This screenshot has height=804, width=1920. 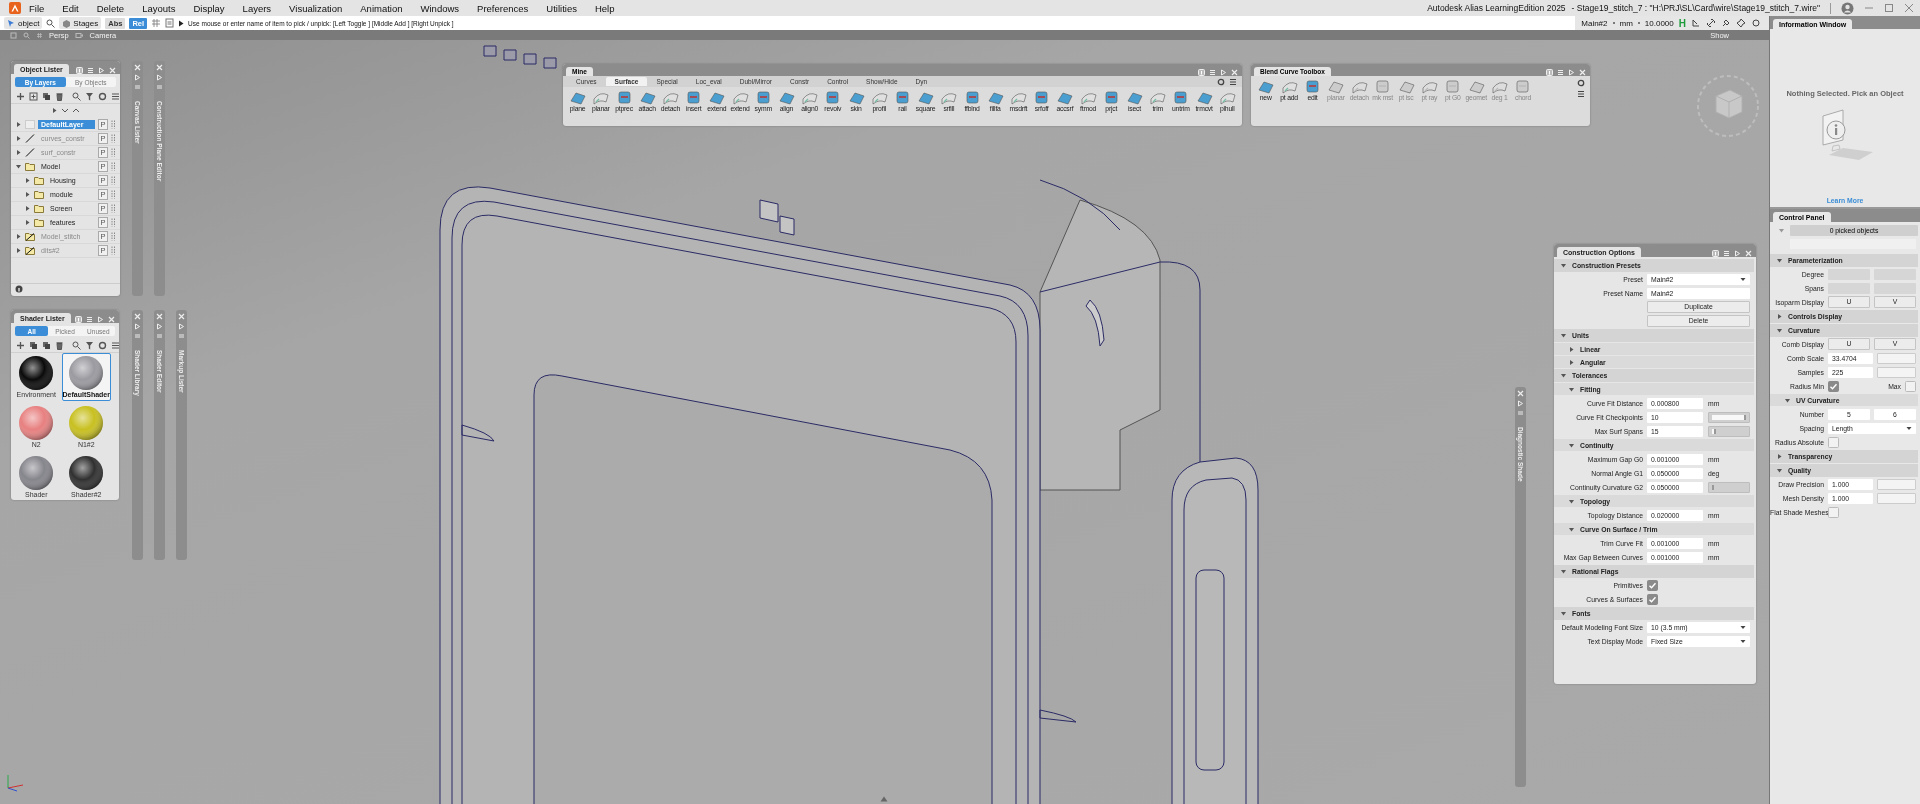 I want to click on menu-item: File, so click(x=37, y=8).